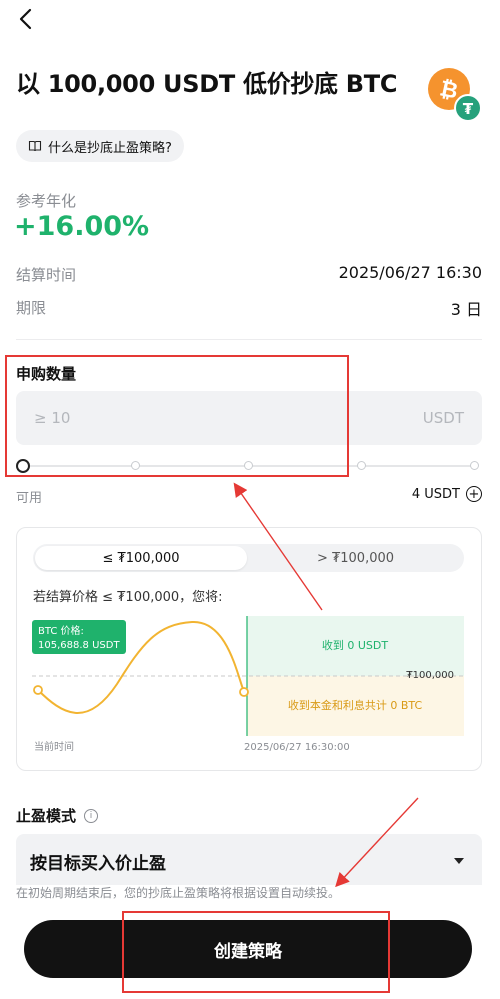 The width and height of the screenshot is (500, 999). I want to click on info-icon: i, so click(91, 815).